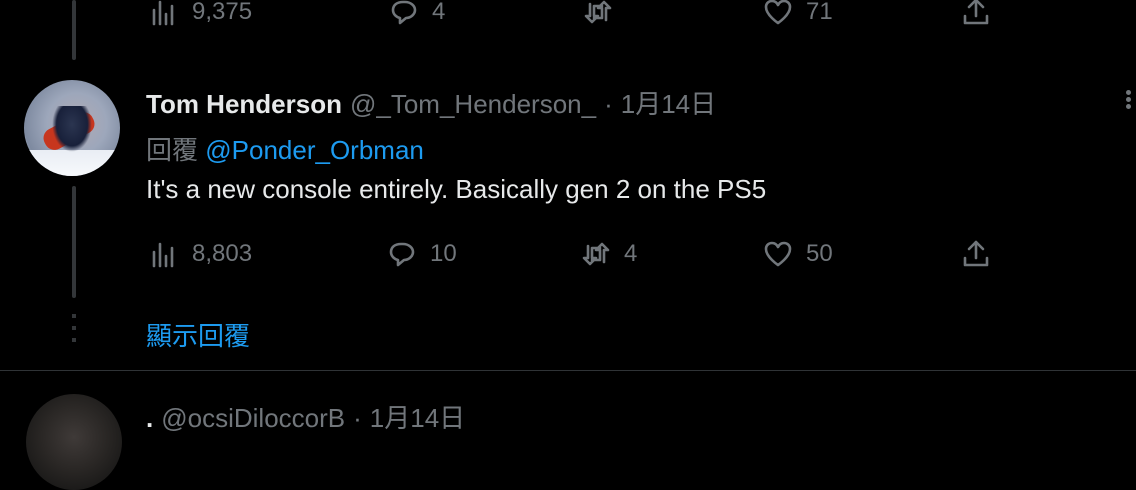 Image resolution: width=1136 pixels, height=490 pixels. I want to click on replying-to-link: @Ponder_Orbman, so click(314, 150).